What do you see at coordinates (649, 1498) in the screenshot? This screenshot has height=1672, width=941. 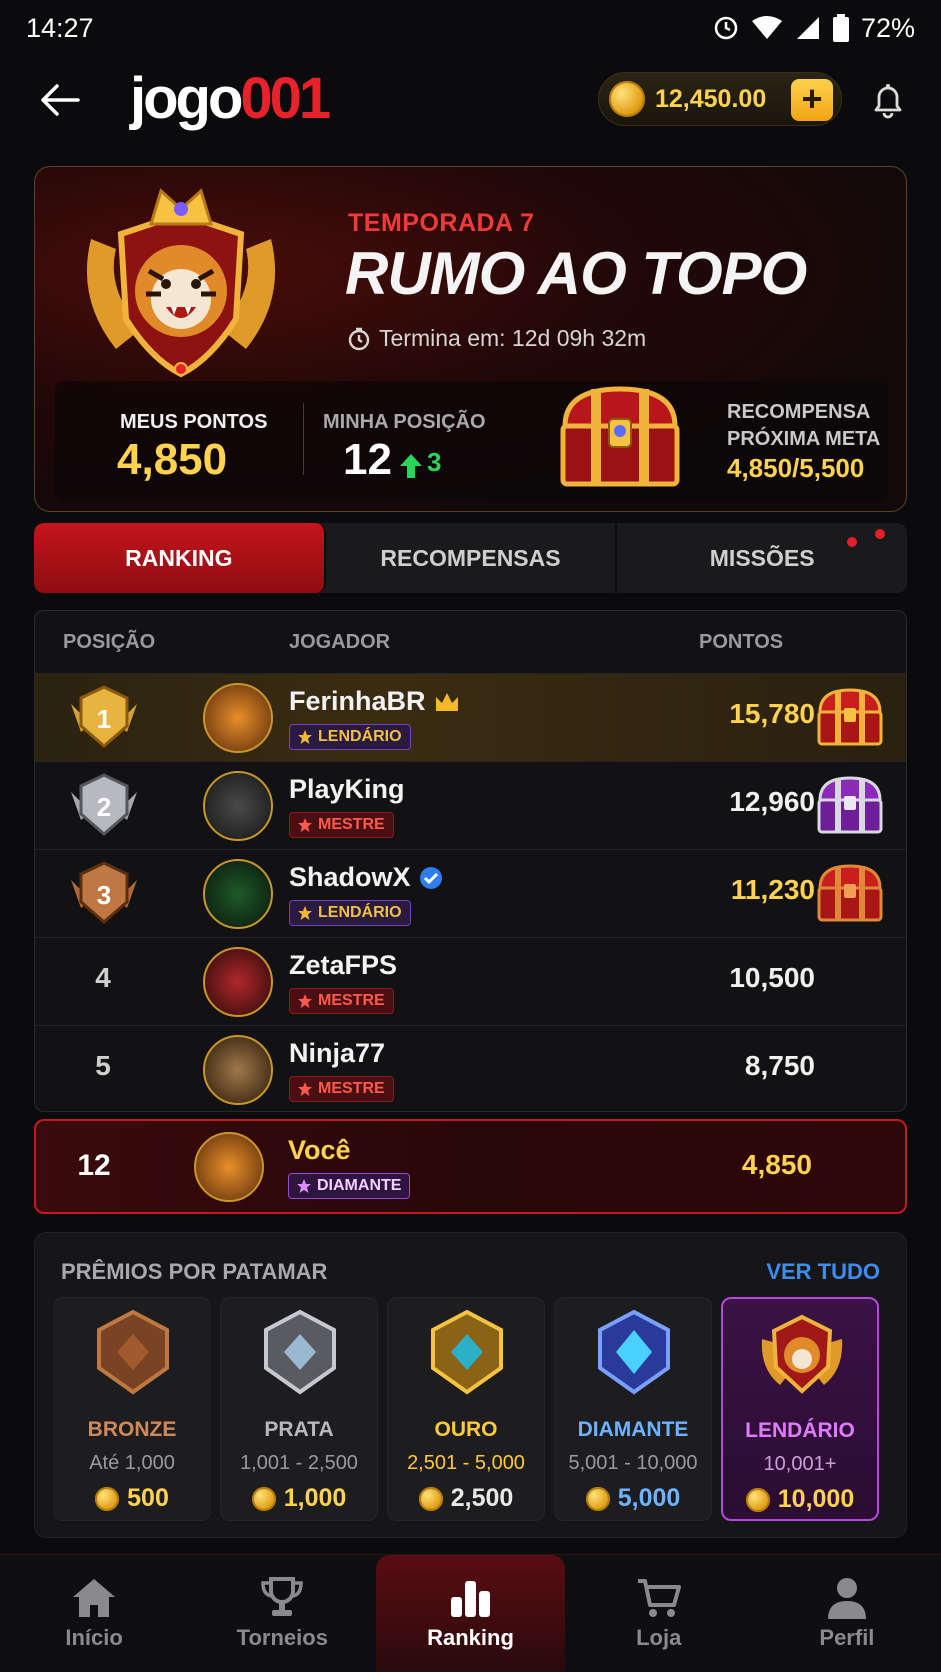 I see `tier-prize-value: 5,000` at bounding box center [649, 1498].